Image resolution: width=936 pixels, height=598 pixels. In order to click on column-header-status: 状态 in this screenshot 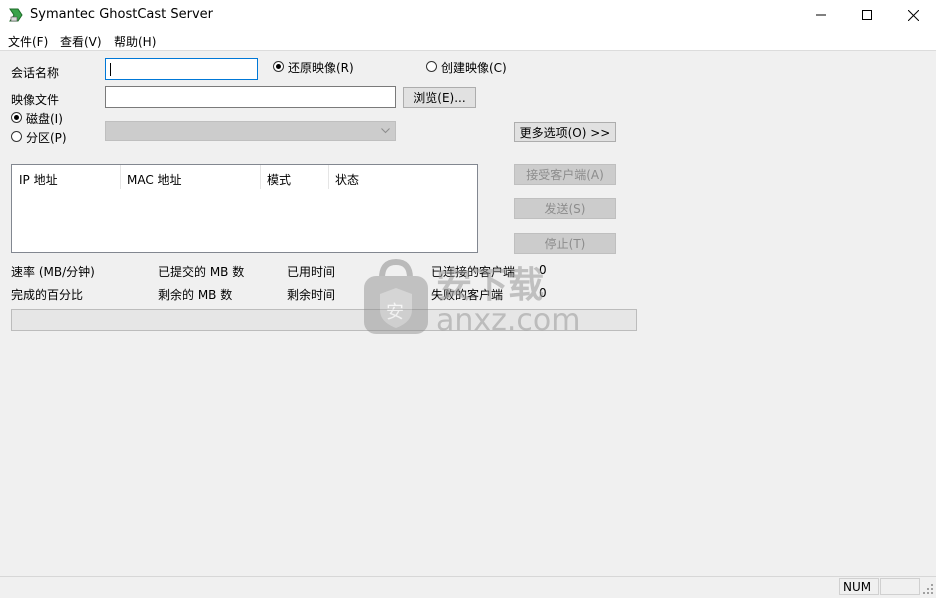, I will do `click(347, 179)`.